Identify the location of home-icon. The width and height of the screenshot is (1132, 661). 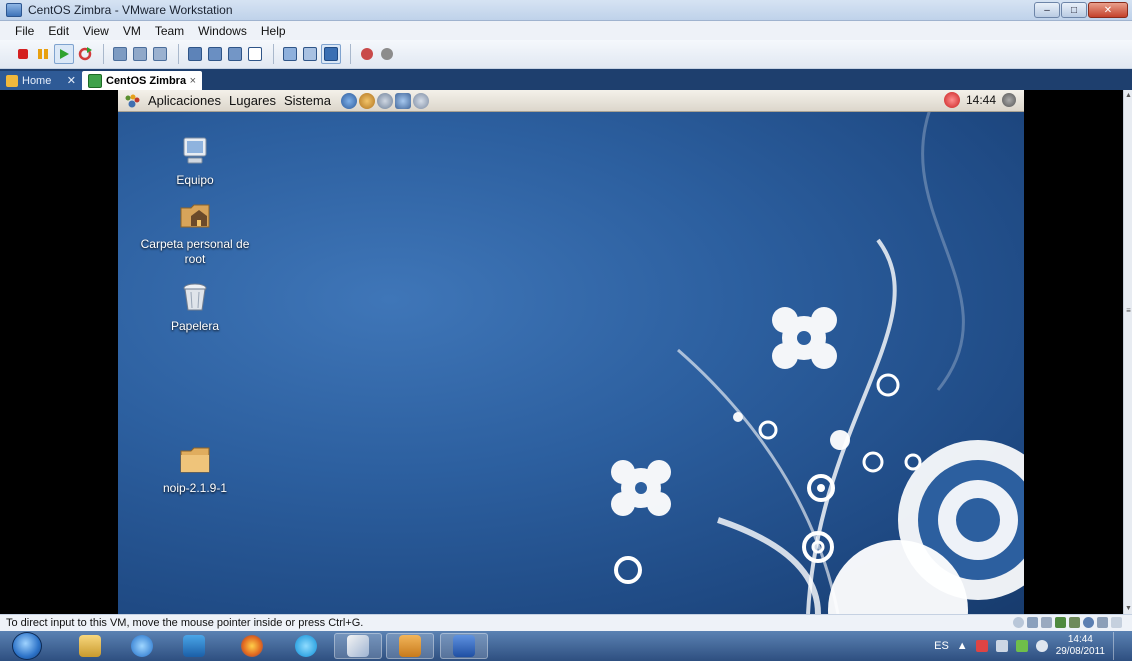
(12, 80).